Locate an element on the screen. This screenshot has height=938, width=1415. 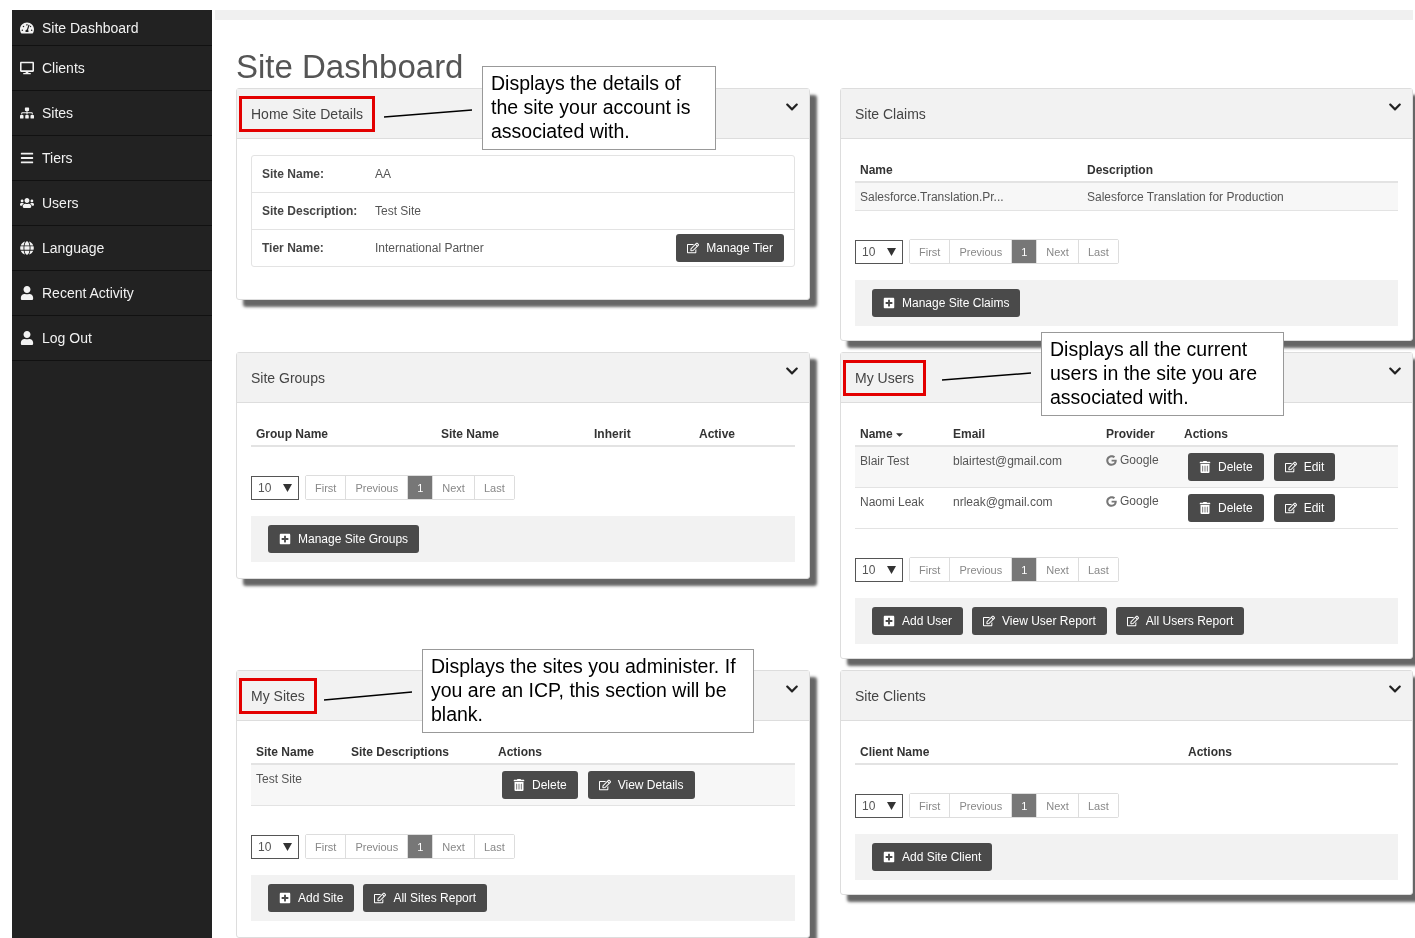
column-header: Site Descriptions is located at coordinates (400, 752).